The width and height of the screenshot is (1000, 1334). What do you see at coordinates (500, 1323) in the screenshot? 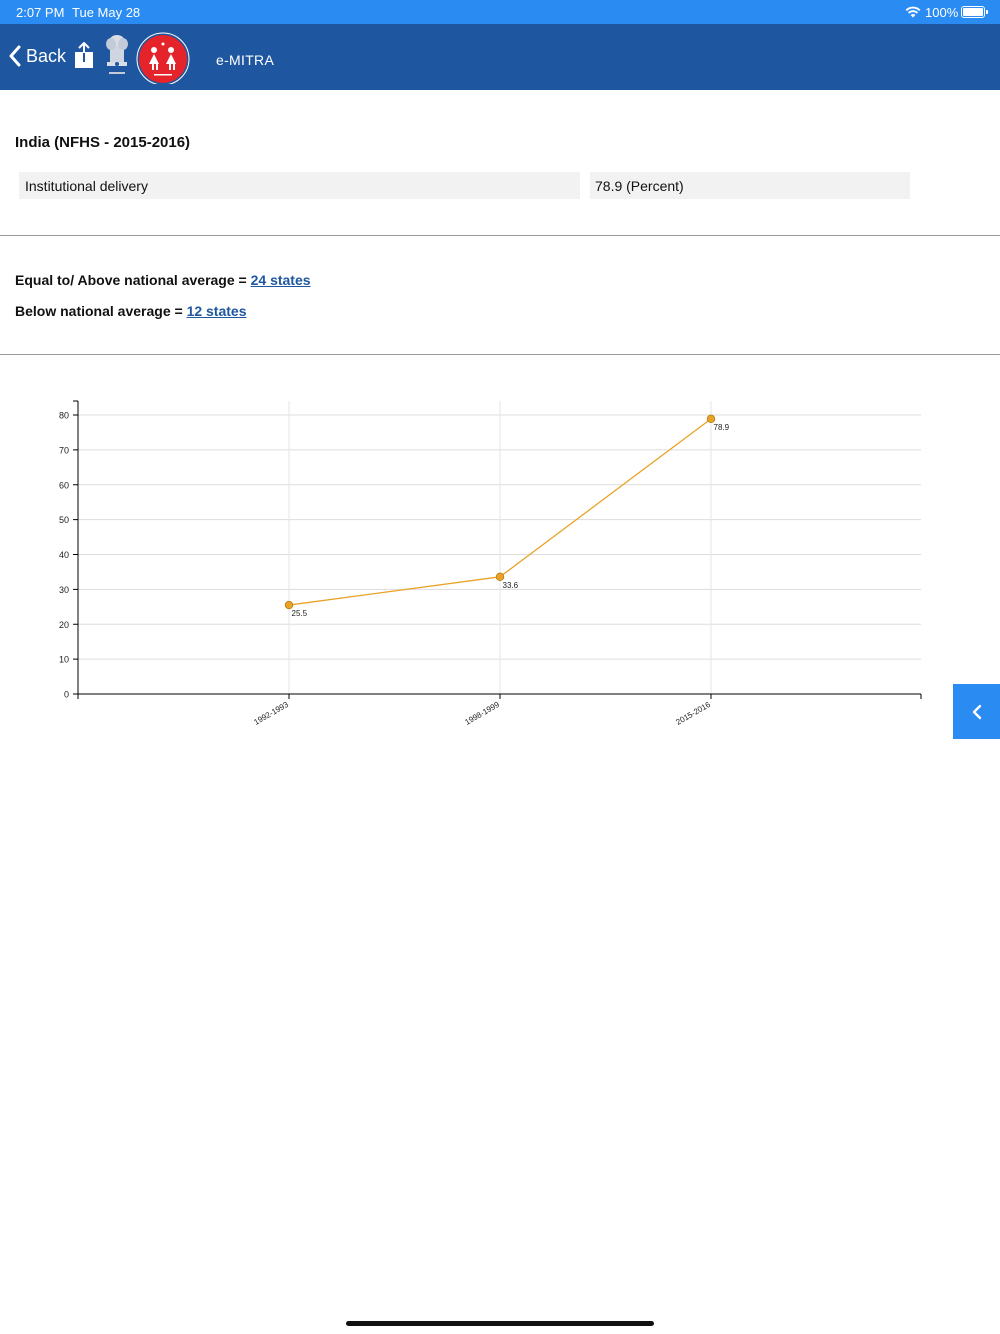
I see `home-indicator` at bounding box center [500, 1323].